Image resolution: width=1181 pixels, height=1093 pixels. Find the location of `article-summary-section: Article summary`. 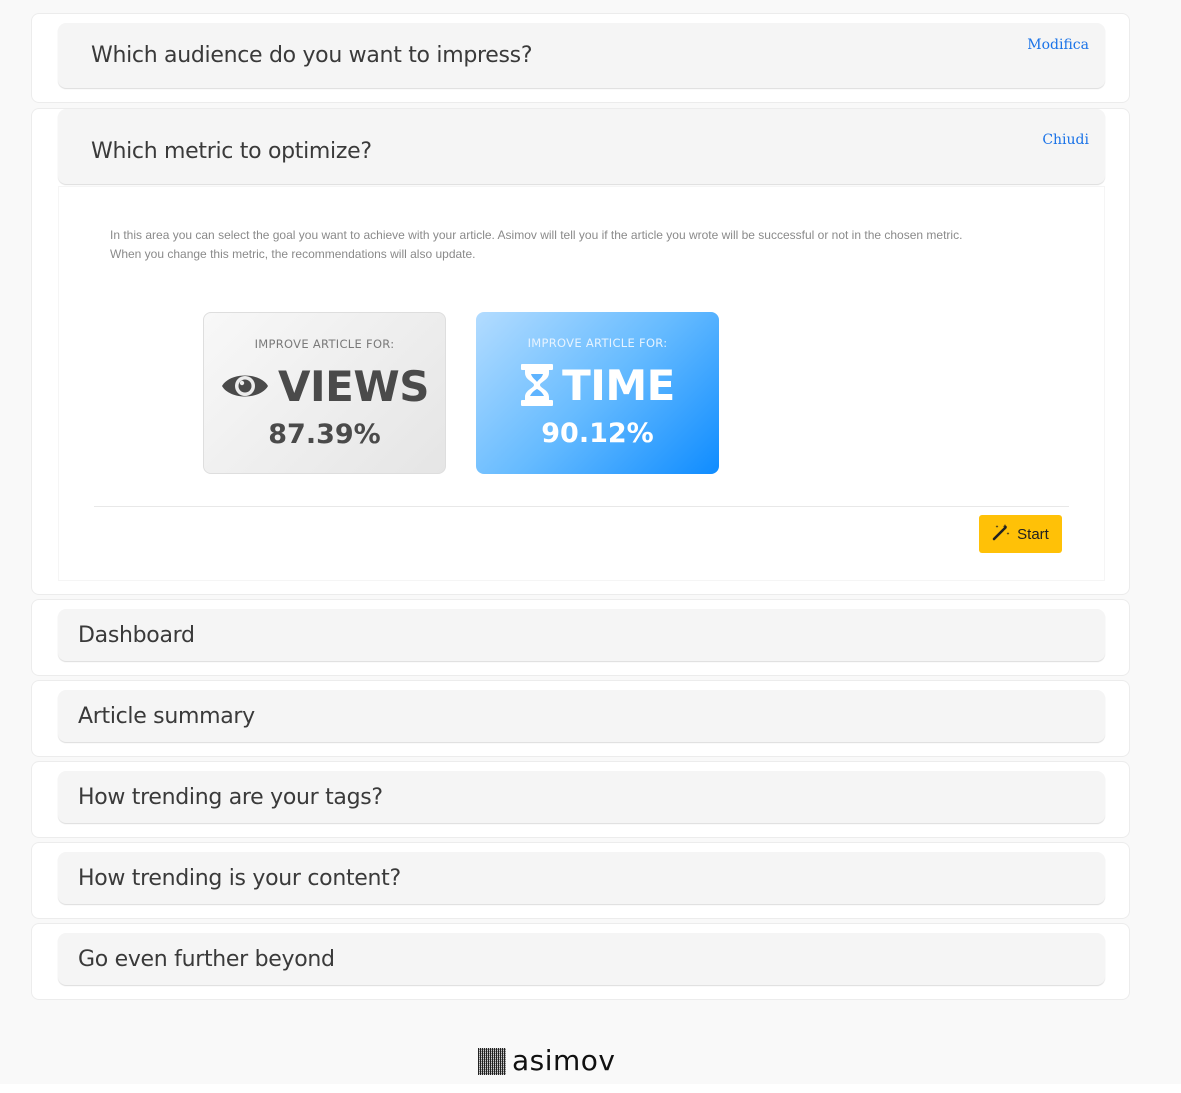

article-summary-section: Article summary is located at coordinates (580, 718).